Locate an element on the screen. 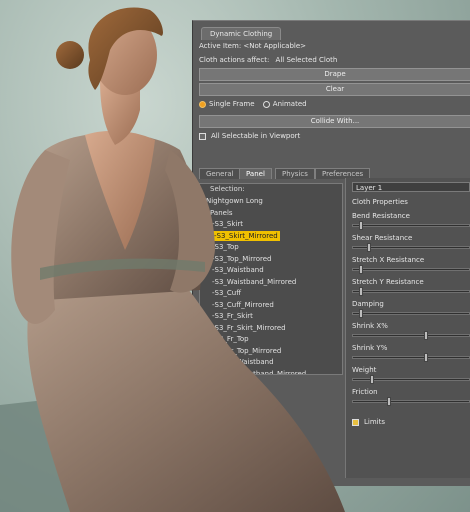 This screenshot has width=470, height=512. all-selectable-row: All Selectable in Viewport is located at coordinates (249, 136).